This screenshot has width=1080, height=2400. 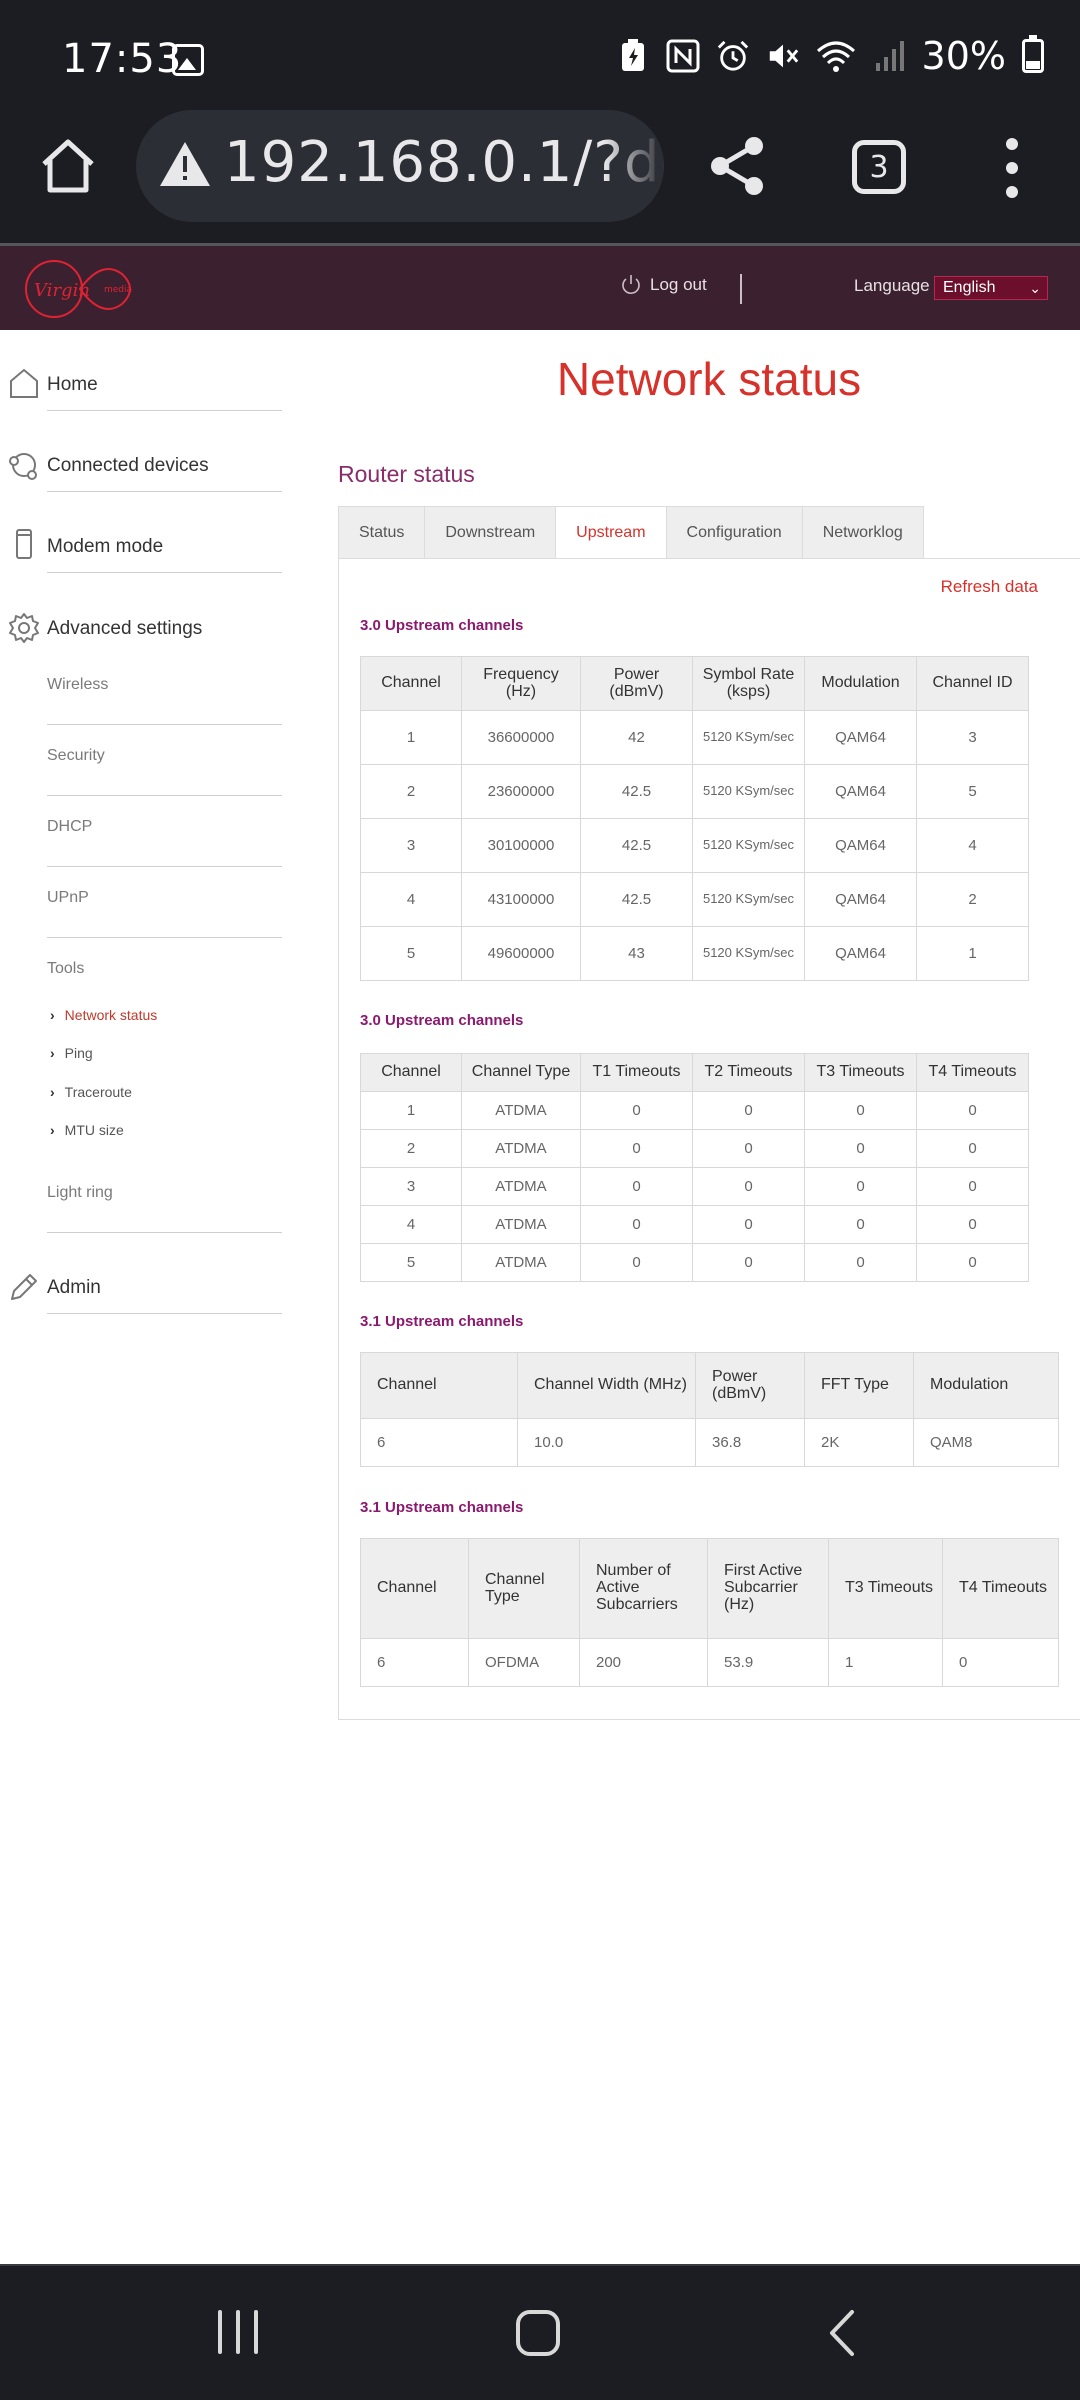 I want to click on table-row: 5 ATDMA 0 0 0 0, so click(x=694, y=1262).